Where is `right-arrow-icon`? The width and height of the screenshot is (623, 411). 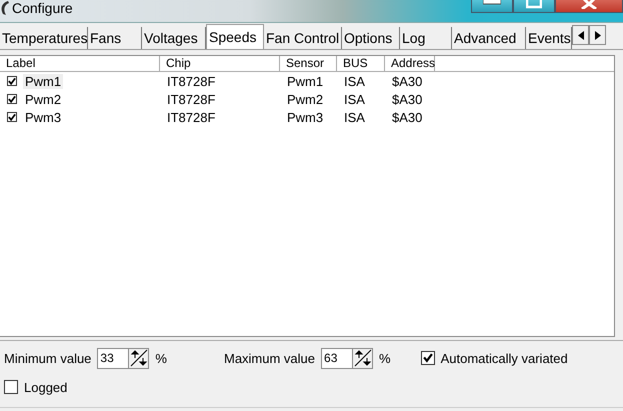
right-arrow-icon is located at coordinates (597, 35).